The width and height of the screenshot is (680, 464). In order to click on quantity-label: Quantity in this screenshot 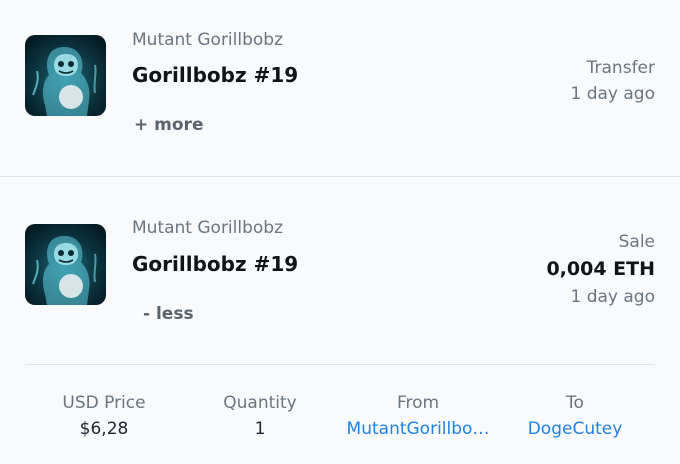, I will do `click(260, 403)`.